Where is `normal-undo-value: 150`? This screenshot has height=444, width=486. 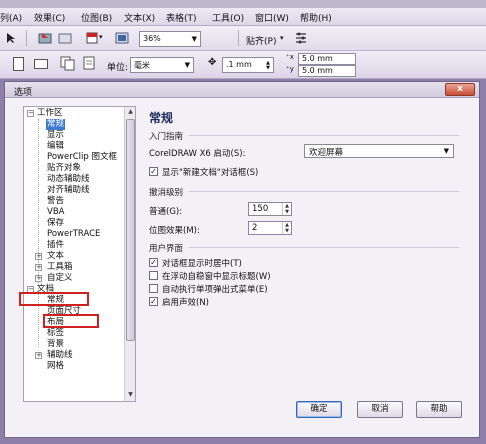
normal-undo-value: 150 is located at coordinates (260, 209).